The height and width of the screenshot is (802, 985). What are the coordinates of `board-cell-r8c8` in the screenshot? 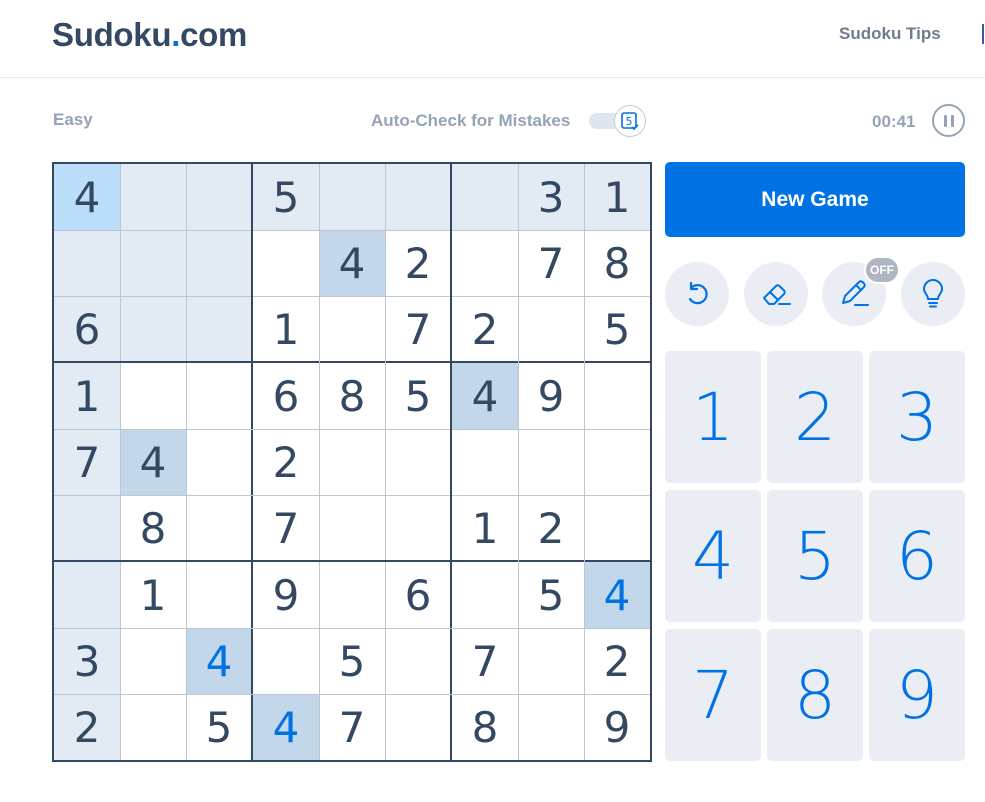 It's located at (551, 661).